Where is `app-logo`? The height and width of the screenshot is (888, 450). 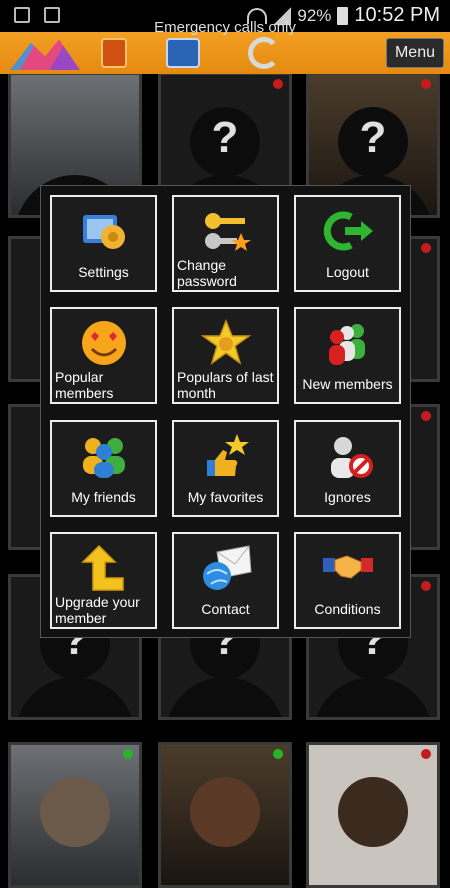
app-logo is located at coordinates (45, 54).